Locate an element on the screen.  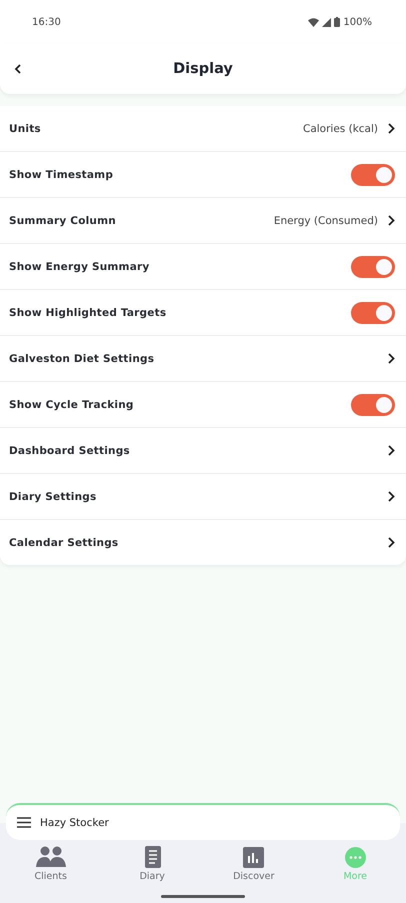
notebook-icon is located at coordinates (152, 857).